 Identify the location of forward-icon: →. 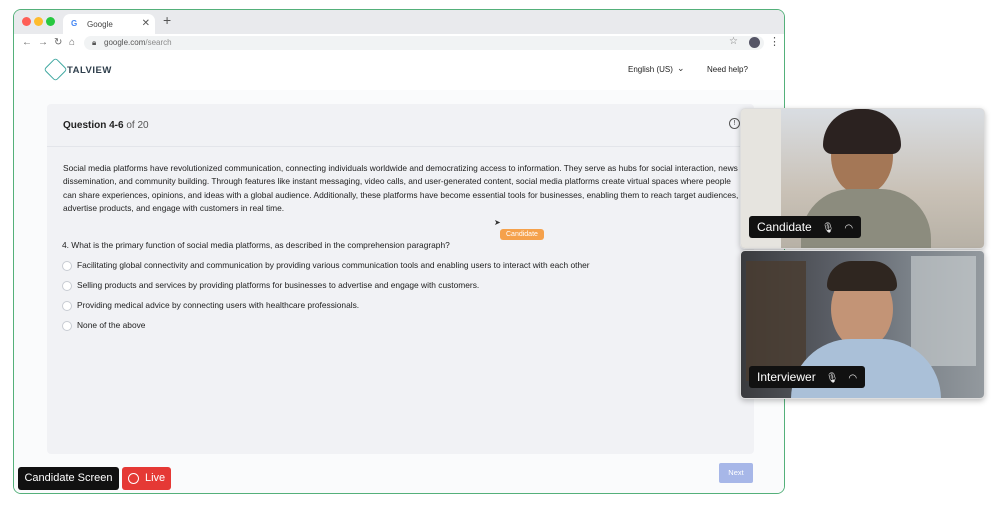
(43, 42).